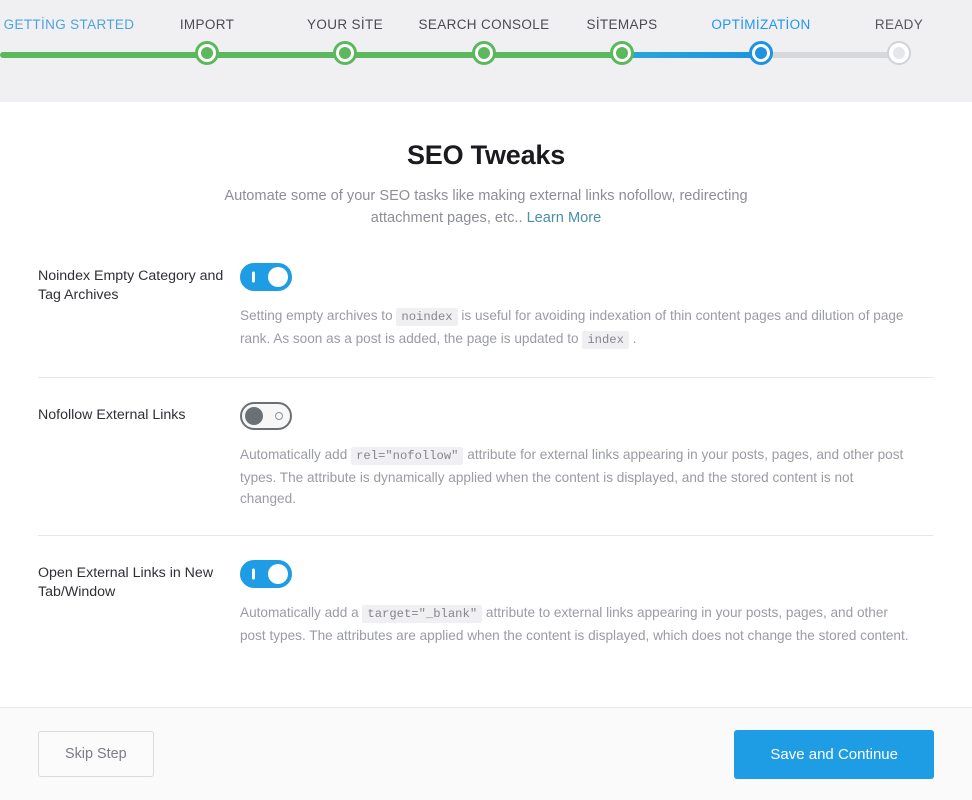  Describe the element at coordinates (486, 155) in the screenshot. I see `page-title: SEO Tweaks` at that location.